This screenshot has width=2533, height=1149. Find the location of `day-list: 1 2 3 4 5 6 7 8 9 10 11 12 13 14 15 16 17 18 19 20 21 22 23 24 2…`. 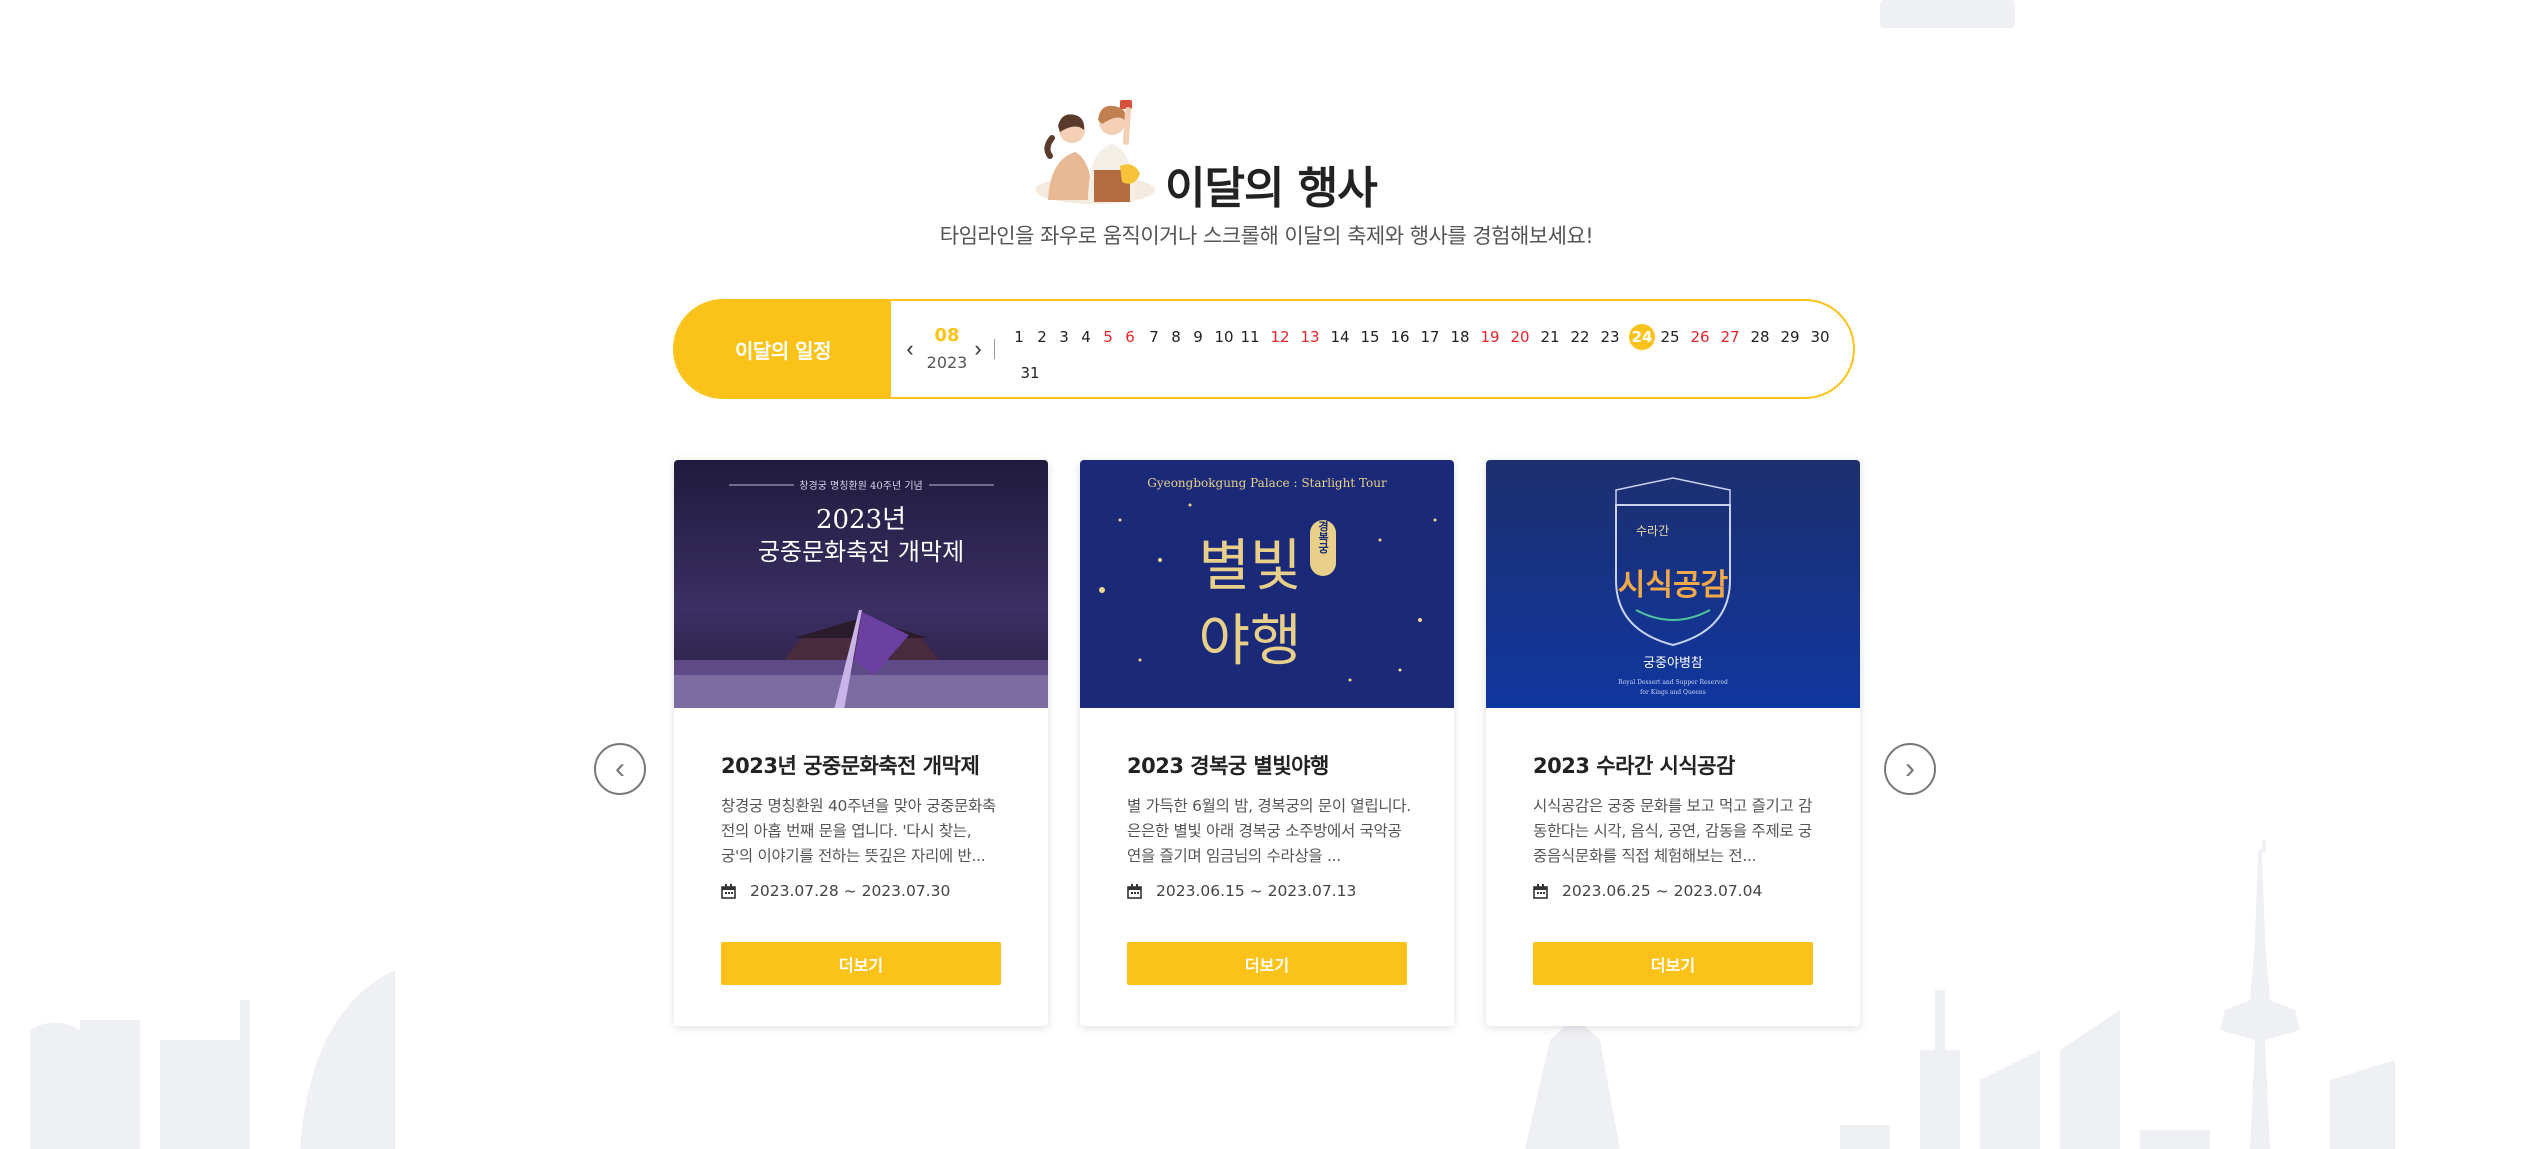

day-list: 1 2 3 4 5 6 7 8 9 10 11 12 13 14 15 16 17 18 19 20 21 22 23 24 2… is located at coordinates (1427, 349).